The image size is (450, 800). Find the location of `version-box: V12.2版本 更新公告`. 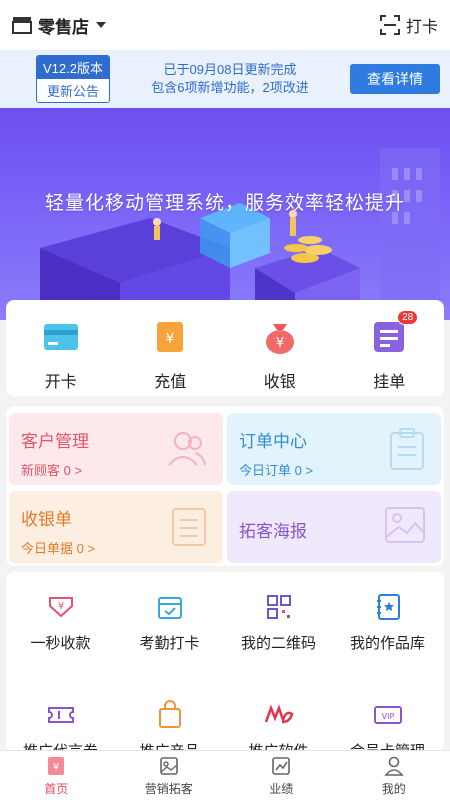

version-box: V12.2版本 更新公告 is located at coordinates (73, 79).